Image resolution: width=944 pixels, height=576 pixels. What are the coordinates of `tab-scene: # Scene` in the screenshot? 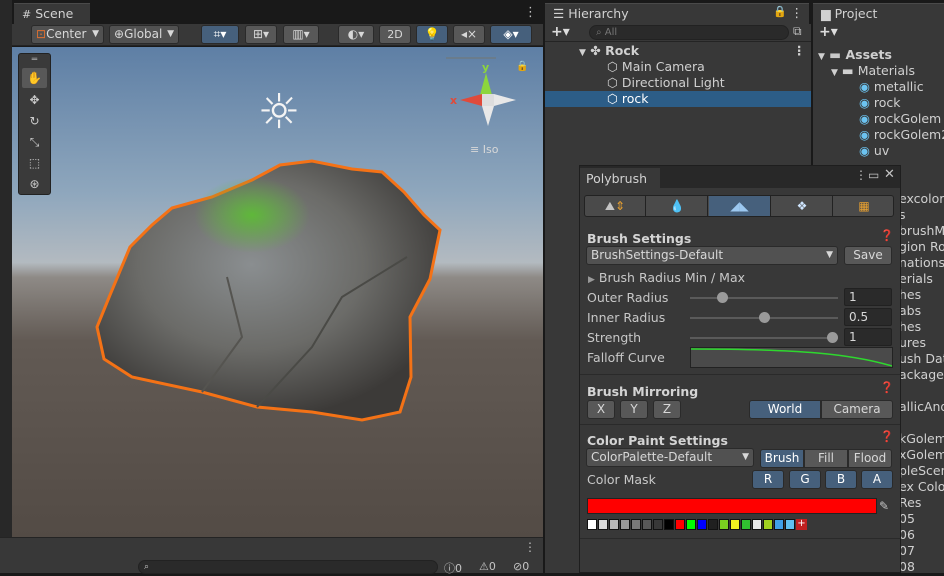 It's located at (52, 13).